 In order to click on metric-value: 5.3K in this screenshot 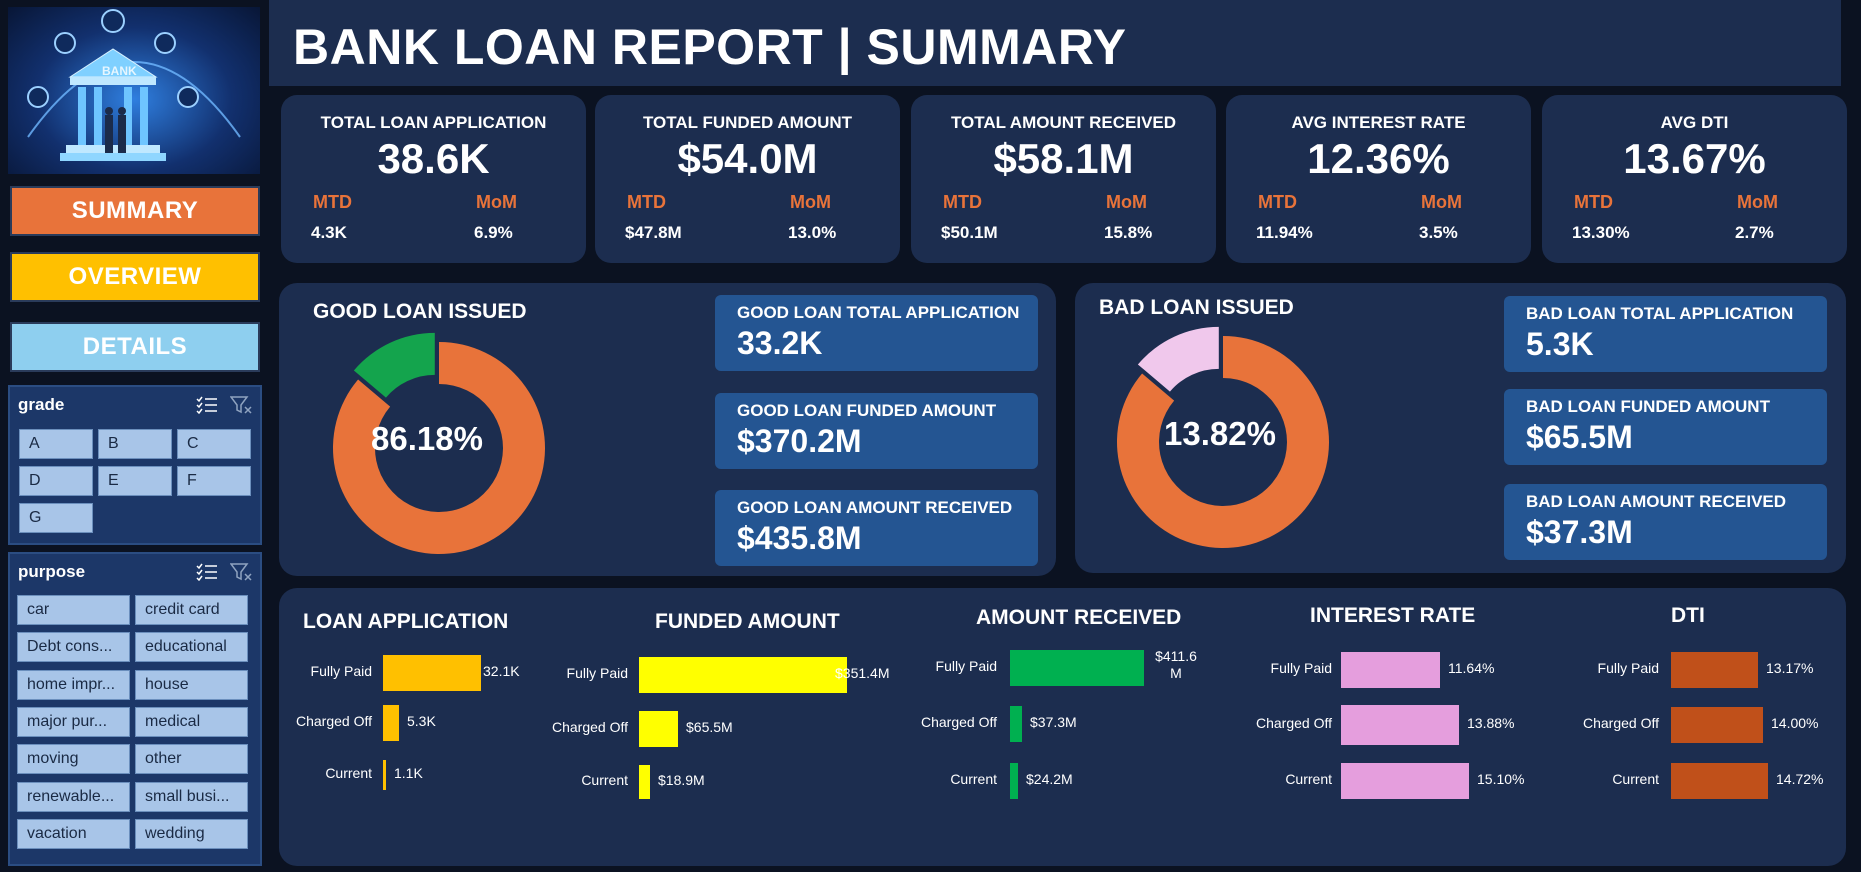, I will do `click(1560, 344)`.